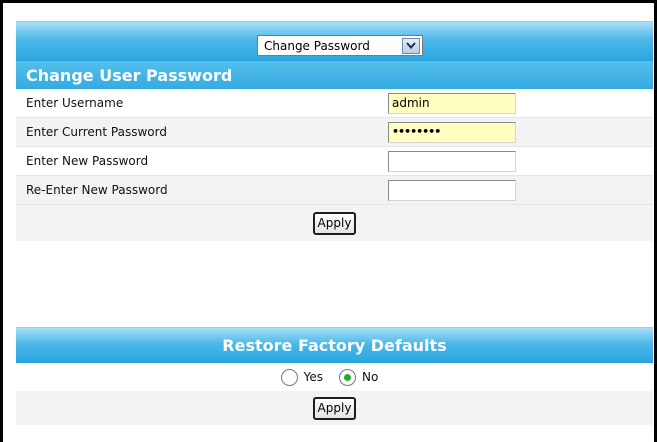 The width and height of the screenshot is (657, 442). I want to click on password-apply-button: Apply, so click(334, 223).